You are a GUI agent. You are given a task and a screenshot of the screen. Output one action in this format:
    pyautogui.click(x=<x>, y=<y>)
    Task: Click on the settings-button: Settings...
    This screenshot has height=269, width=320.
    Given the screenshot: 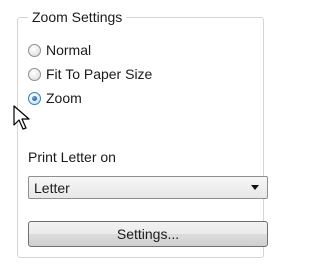 What is the action you would take?
    pyautogui.click(x=148, y=234)
    